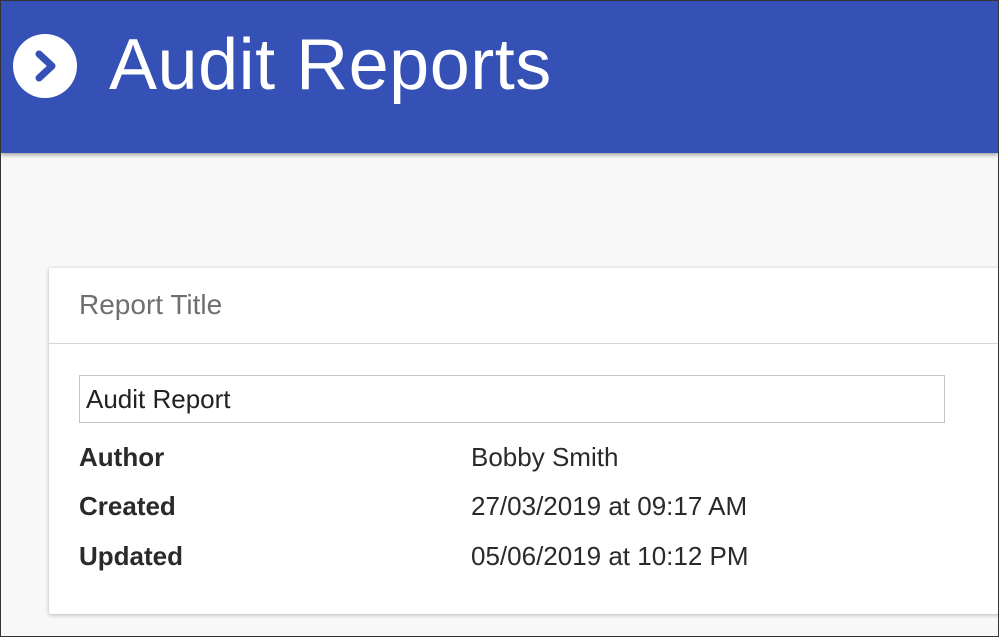 The width and height of the screenshot is (999, 637). I want to click on author-label: Author, so click(122, 457).